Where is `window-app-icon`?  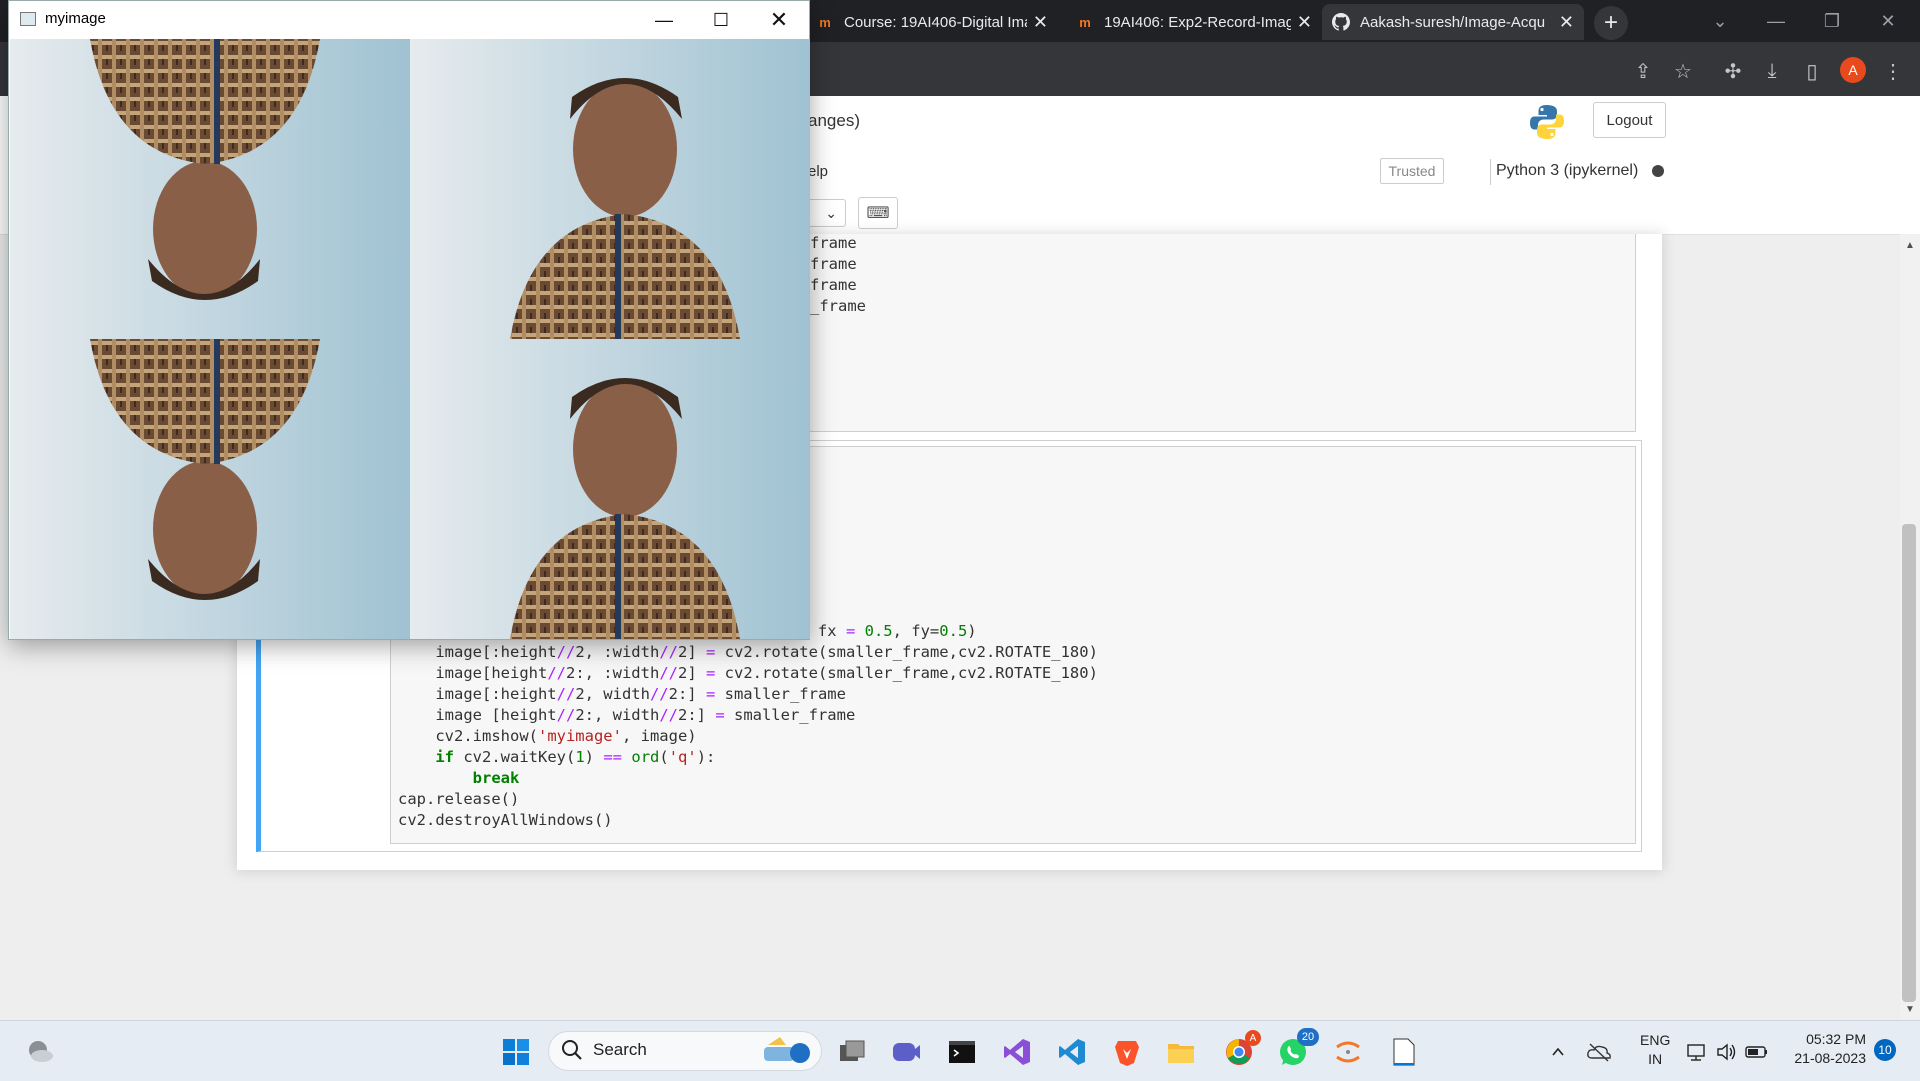 window-app-icon is located at coordinates (28, 19).